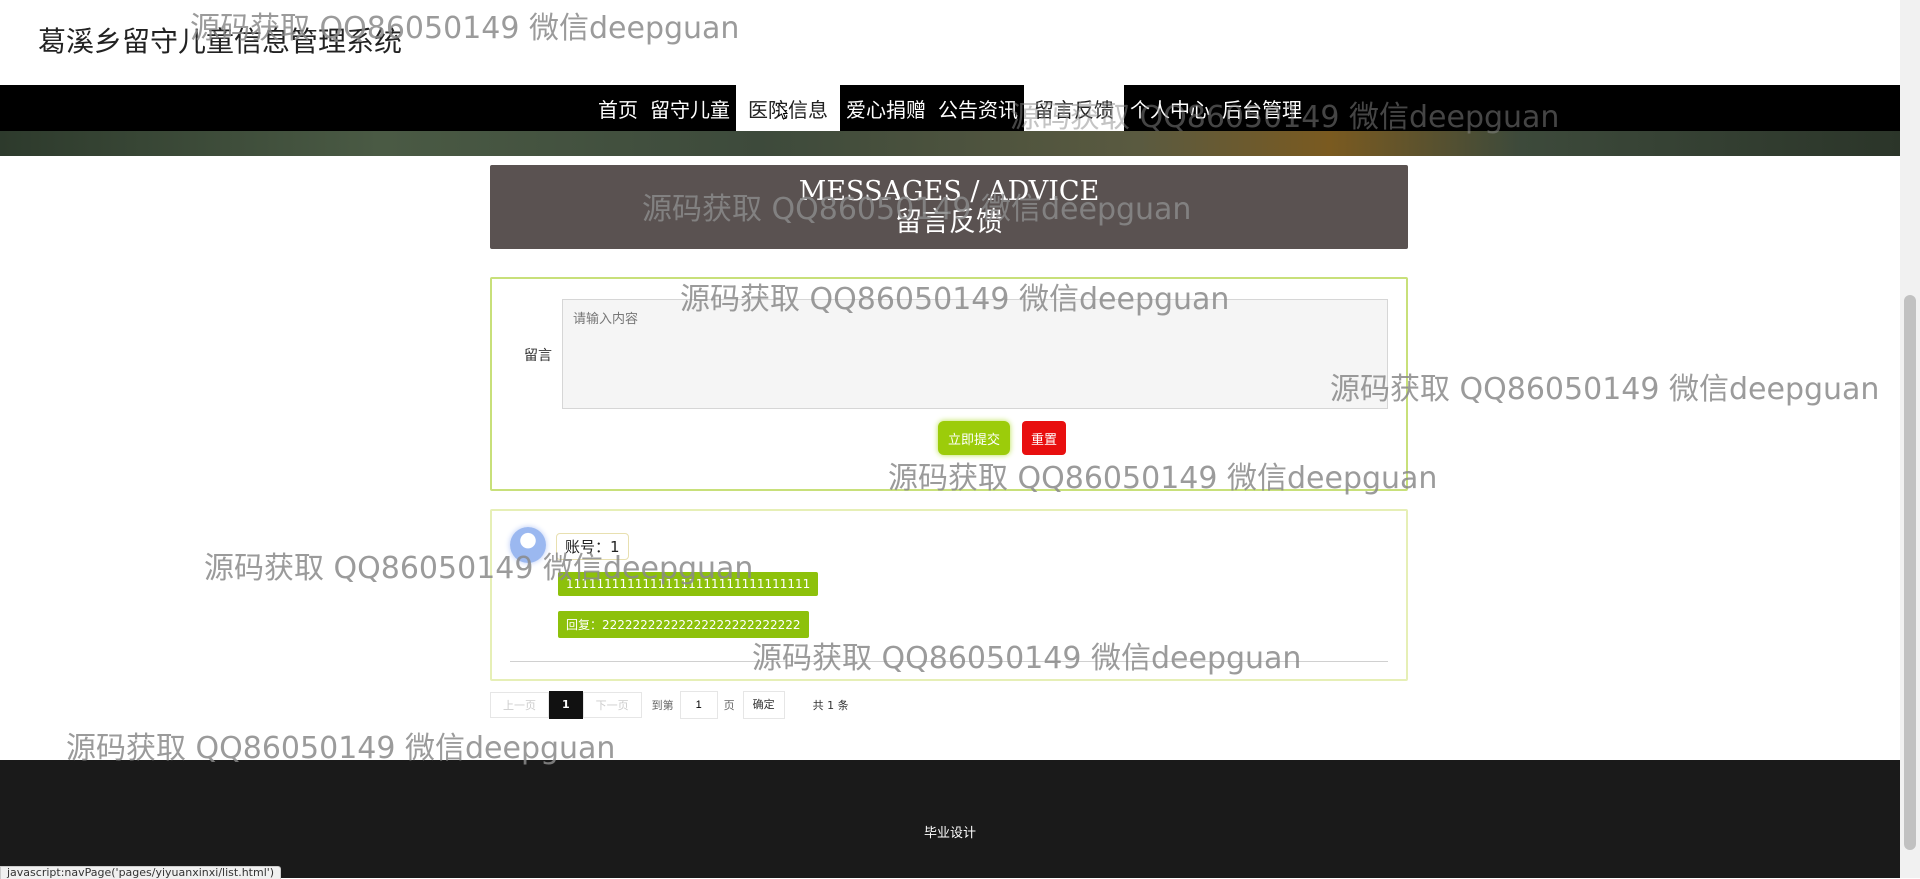 This screenshot has width=1920, height=879. I want to click on message-form: 留言 立即提交 重置, so click(949, 384).